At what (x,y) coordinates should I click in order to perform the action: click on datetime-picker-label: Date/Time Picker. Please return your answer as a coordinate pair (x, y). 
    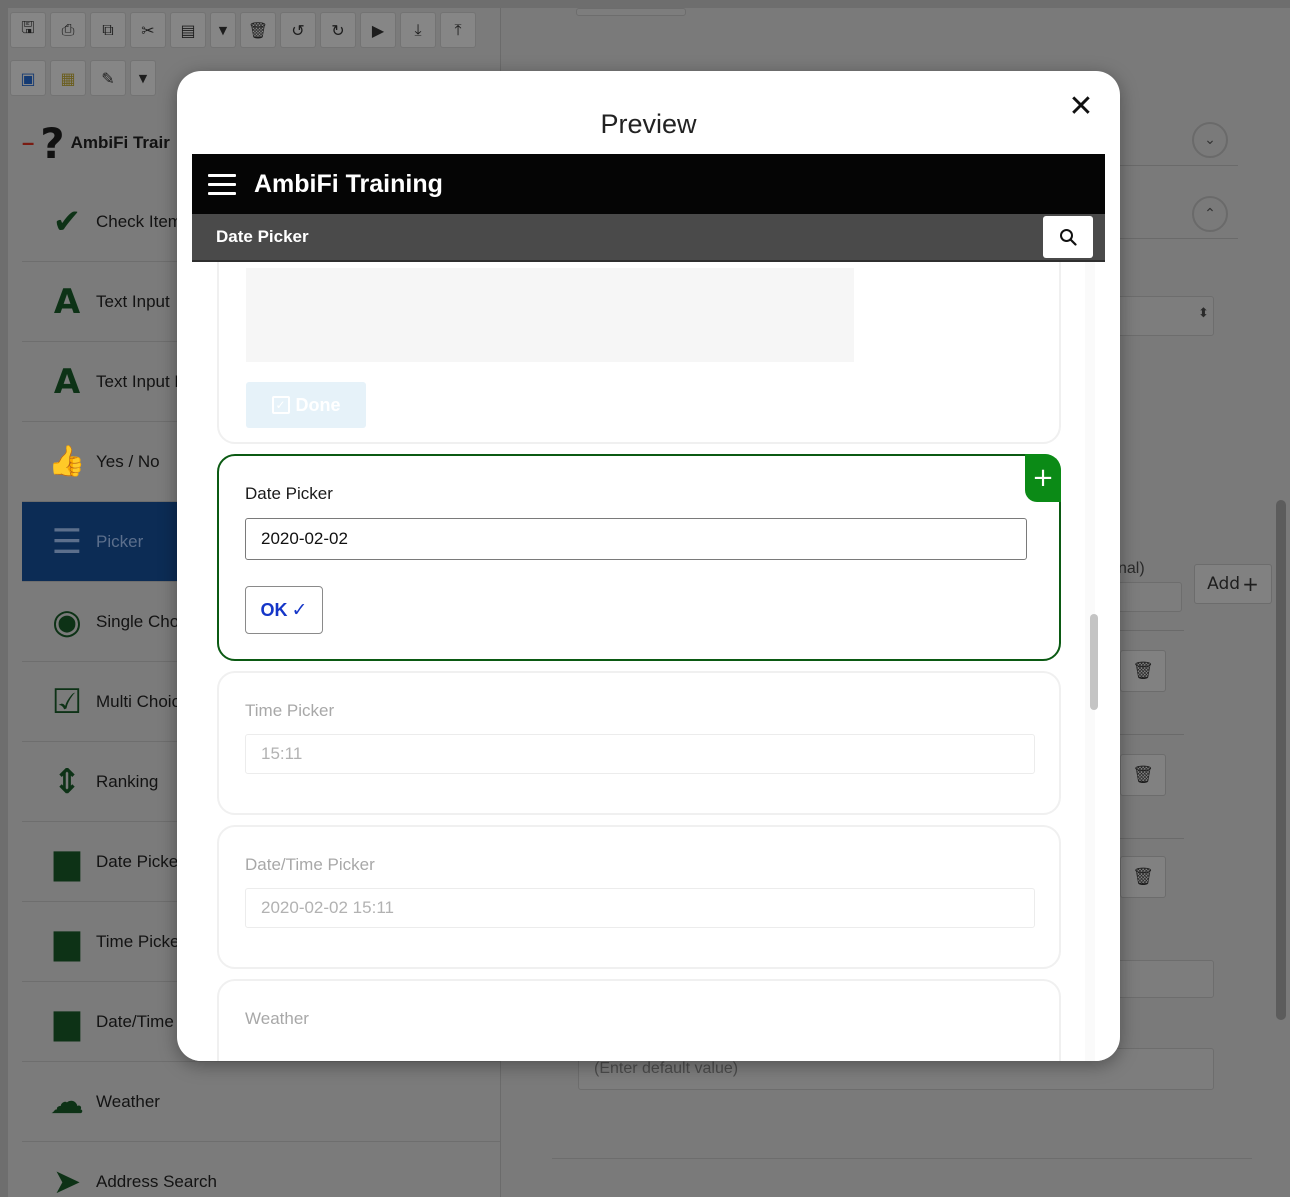
    Looking at the image, I should click on (310, 864).